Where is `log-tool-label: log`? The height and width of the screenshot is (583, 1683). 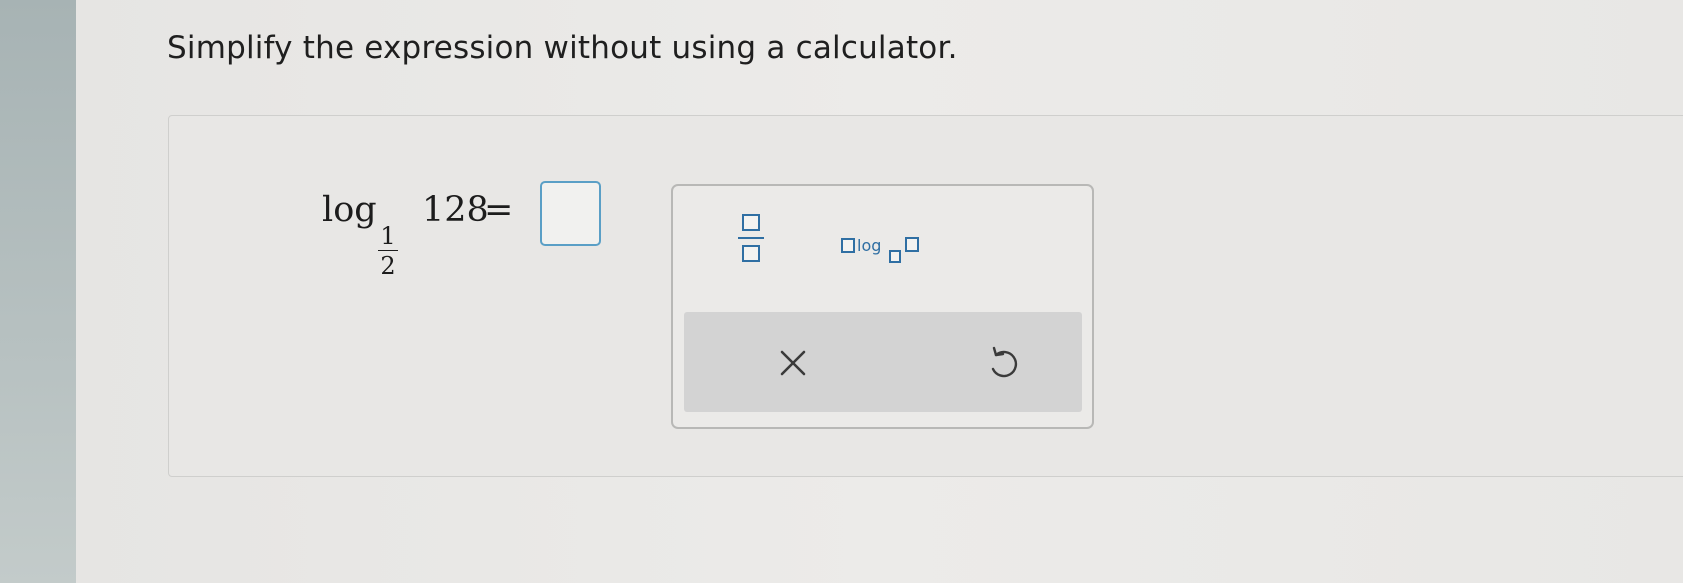 log-tool-label: log is located at coordinates (869, 245).